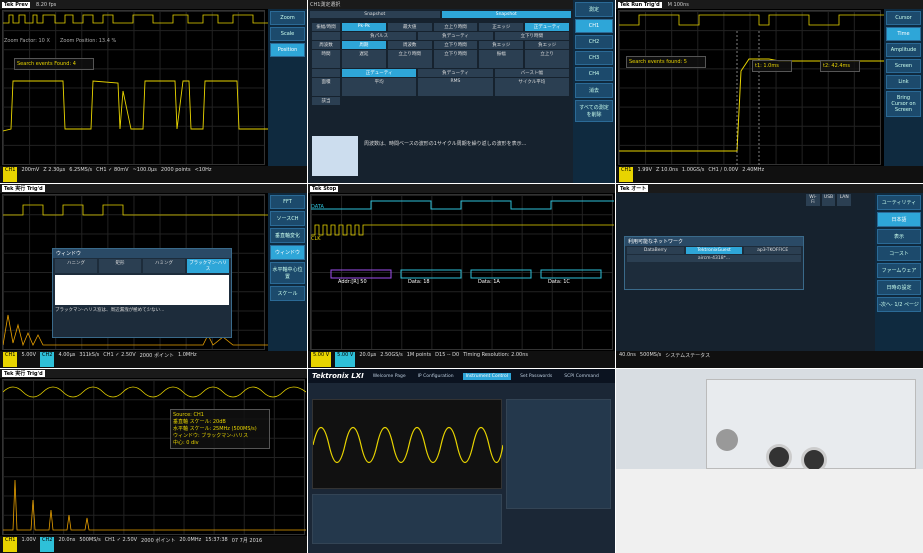 The width and height of the screenshot is (923, 553). What do you see at coordinates (594, 74) in the screenshot?
I see `ch4-button: CH4` at bounding box center [594, 74].